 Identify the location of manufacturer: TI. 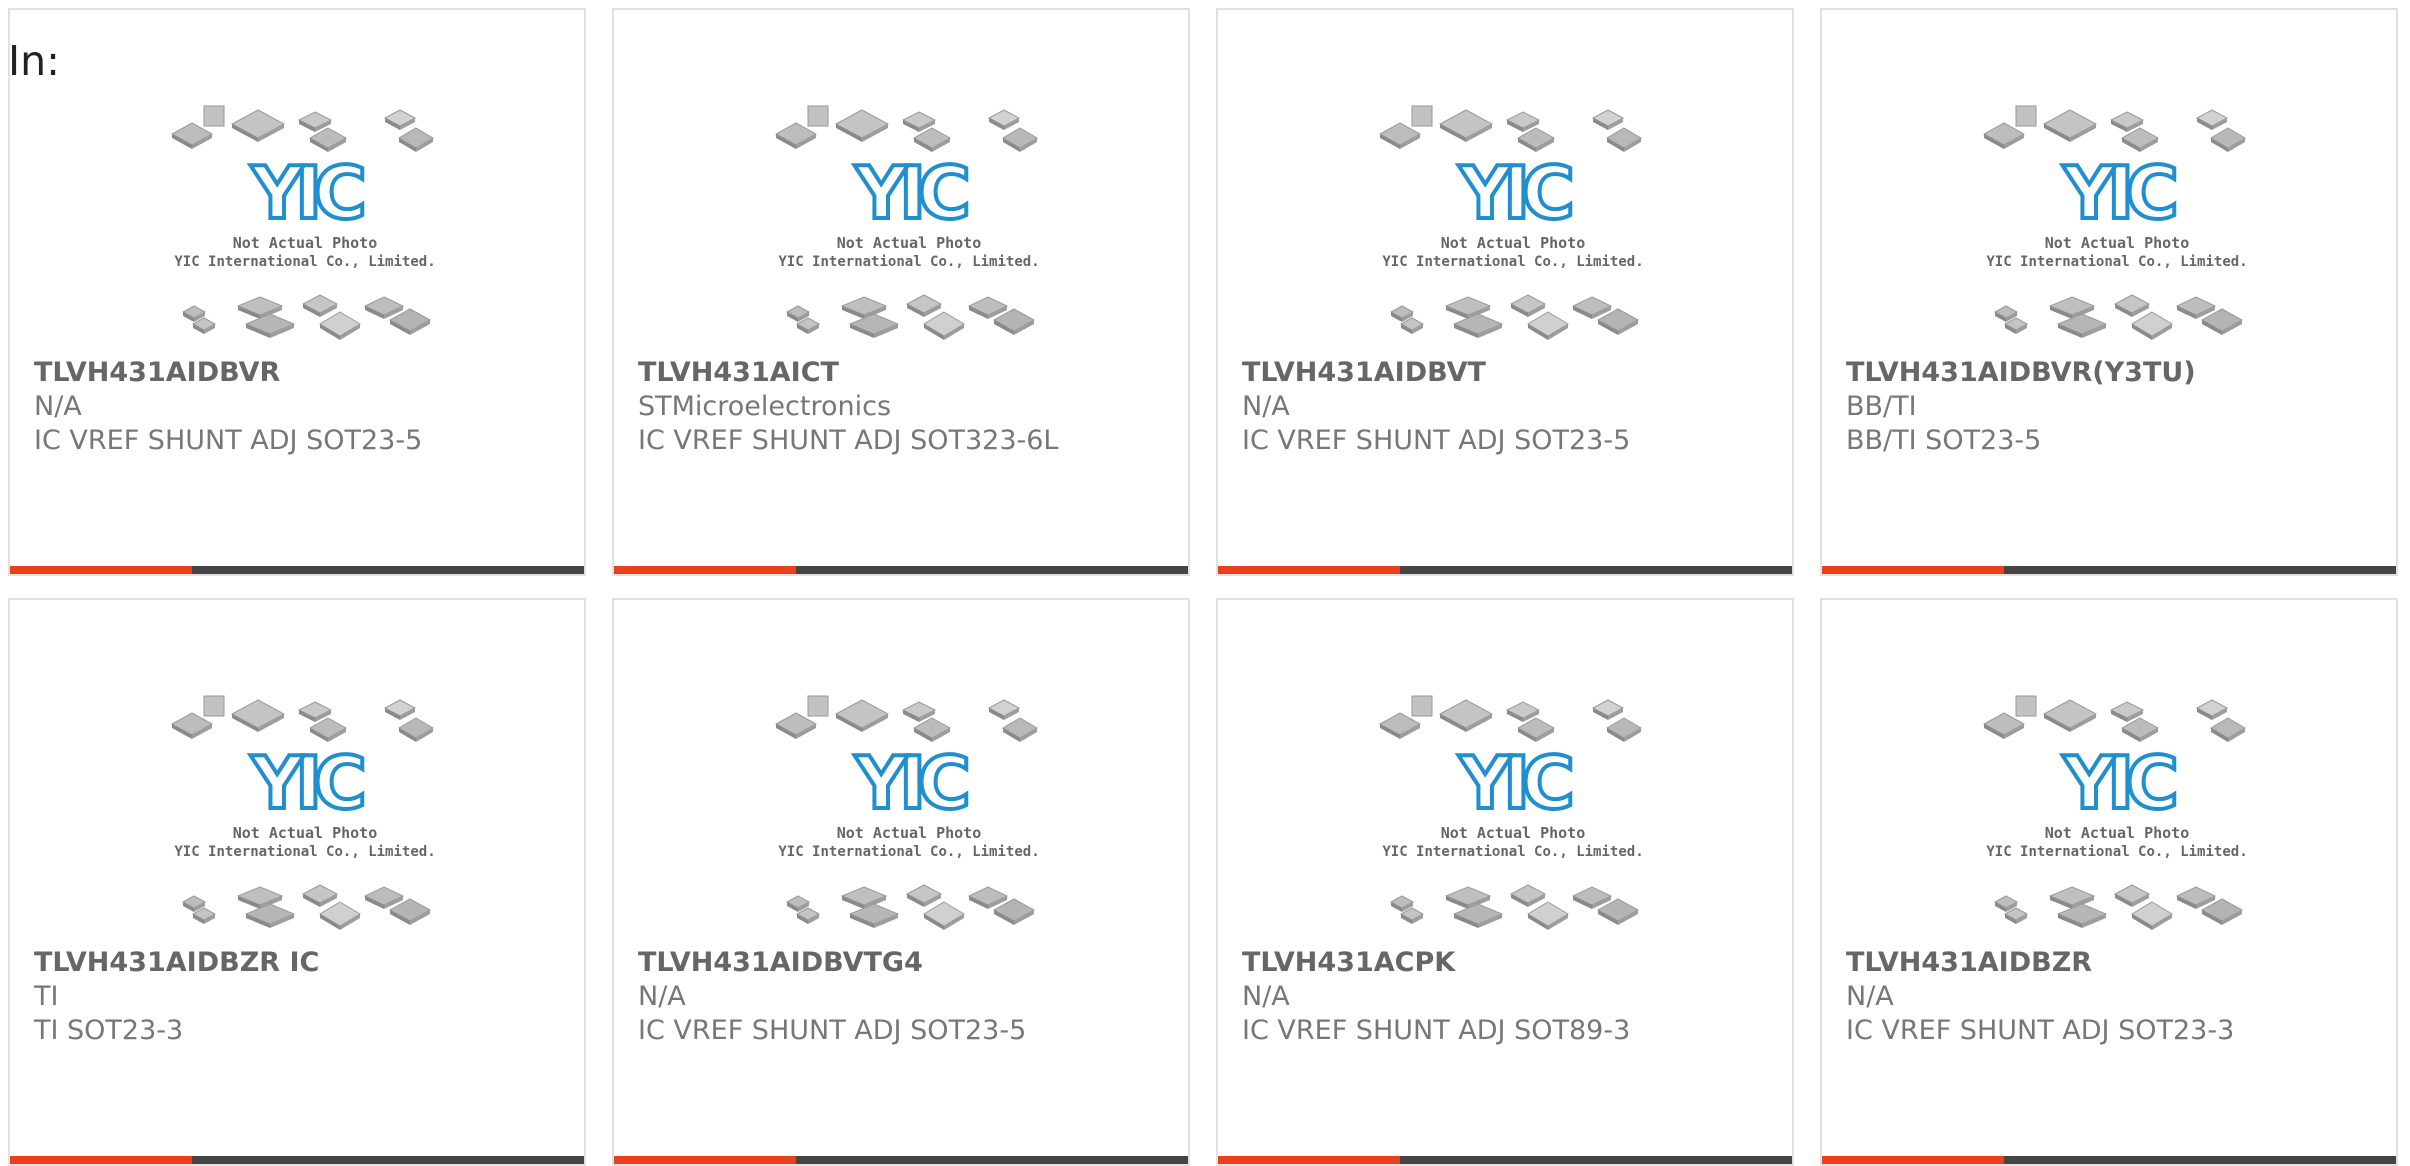
(46, 996).